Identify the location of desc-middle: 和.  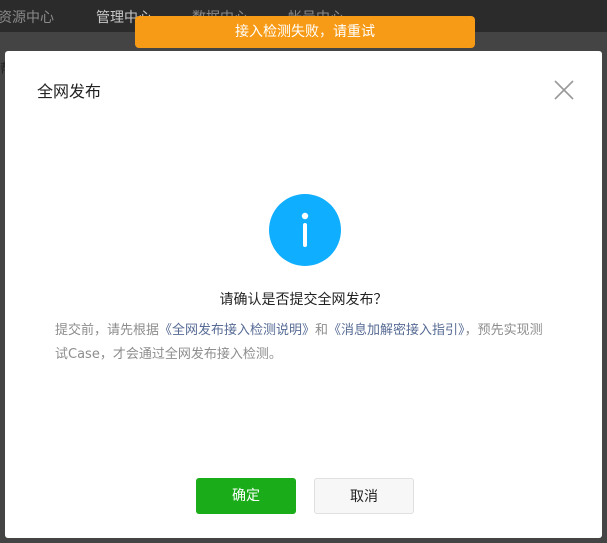
(322, 330).